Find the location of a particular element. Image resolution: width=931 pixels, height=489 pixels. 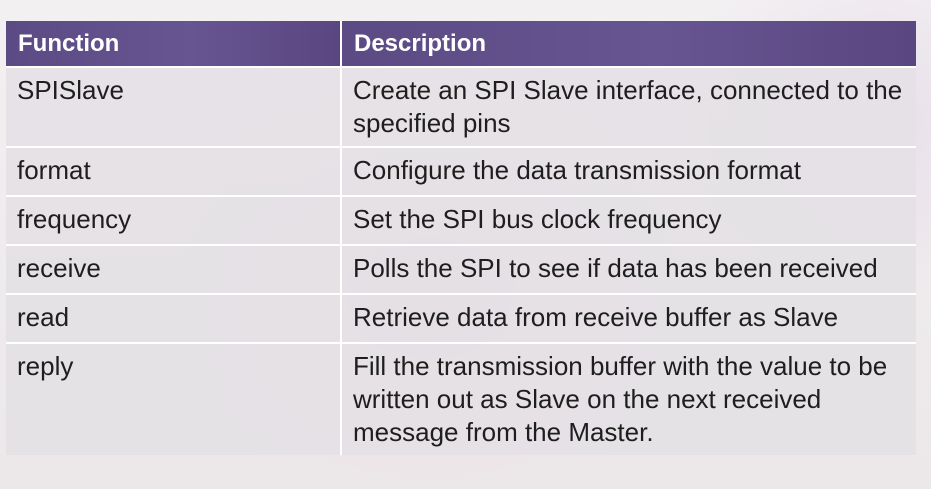

function-cell: format is located at coordinates (173, 170).